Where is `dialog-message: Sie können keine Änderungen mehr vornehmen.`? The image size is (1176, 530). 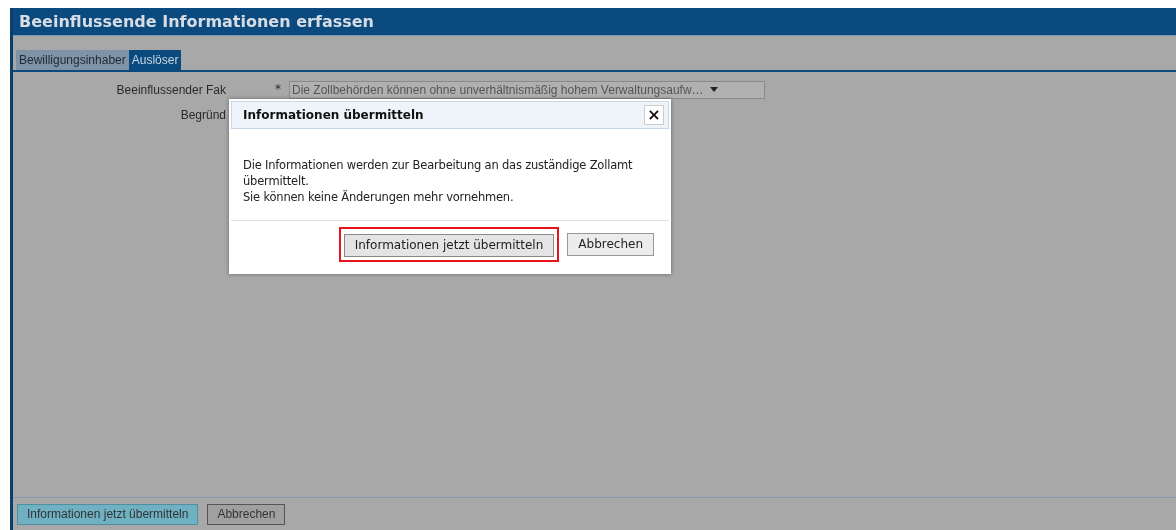 dialog-message: Sie können keine Änderungen mehr vornehmen. is located at coordinates (379, 197).